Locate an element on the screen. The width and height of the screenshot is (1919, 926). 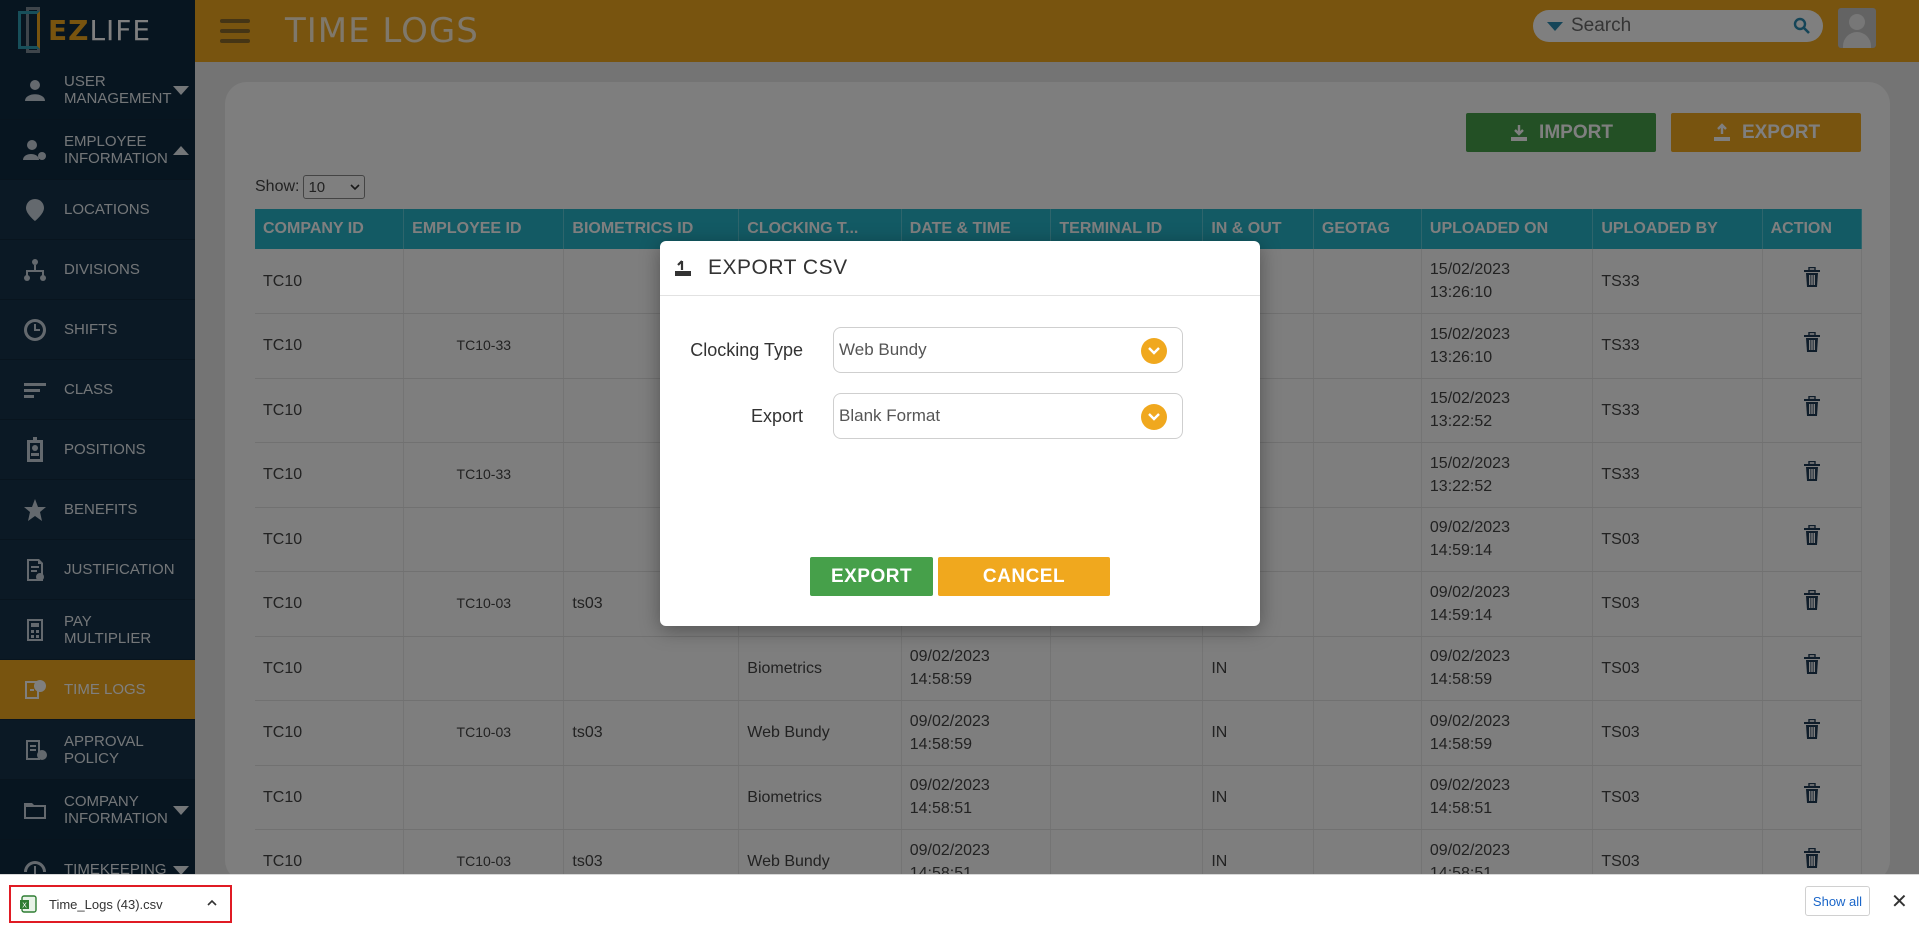
svg-text: X is located at coordinates (24, 906).